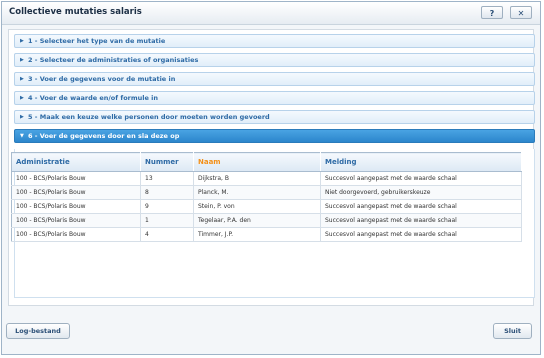  What do you see at coordinates (274, 98) in the screenshot?
I see `step-4-header: ▶ 4 - Voer de waarde en/of formule in` at bounding box center [274, 98].